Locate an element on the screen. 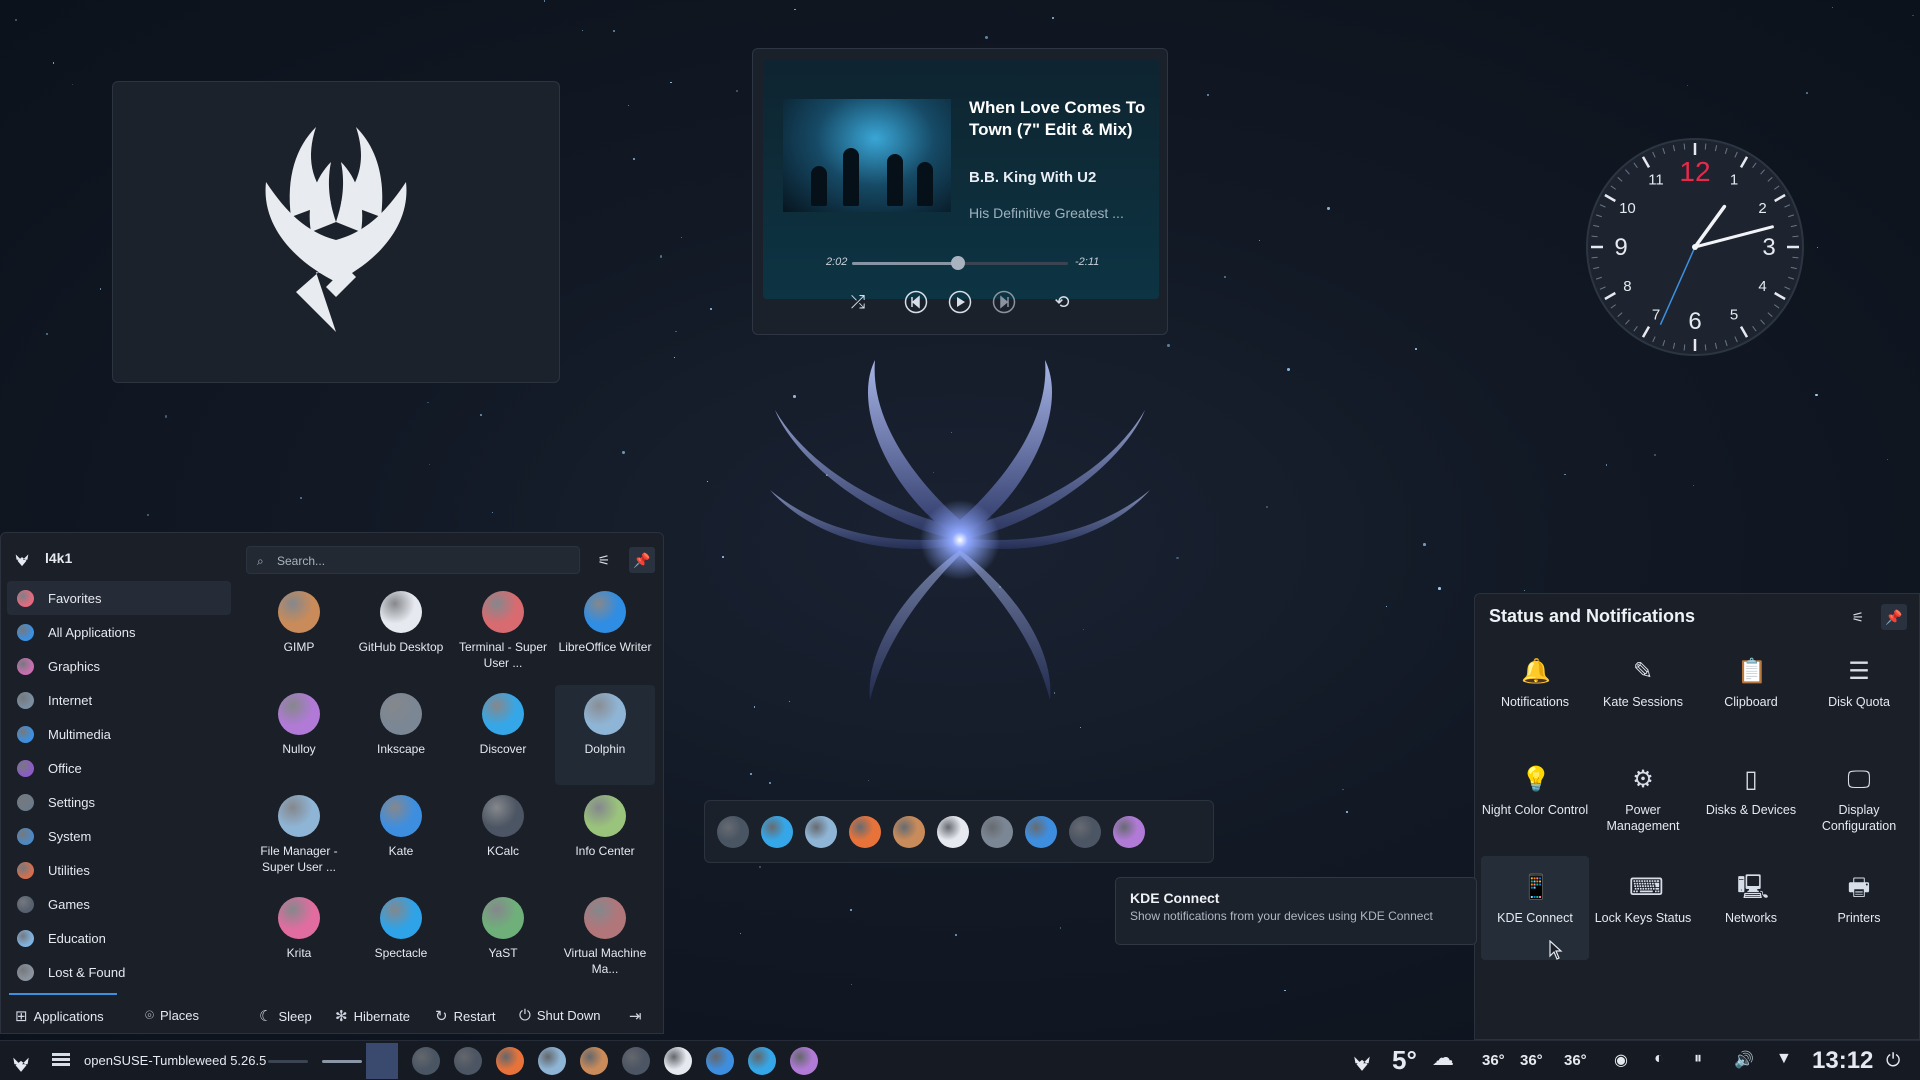  wings-tray-icon is located at coordinates (1362, 1061).